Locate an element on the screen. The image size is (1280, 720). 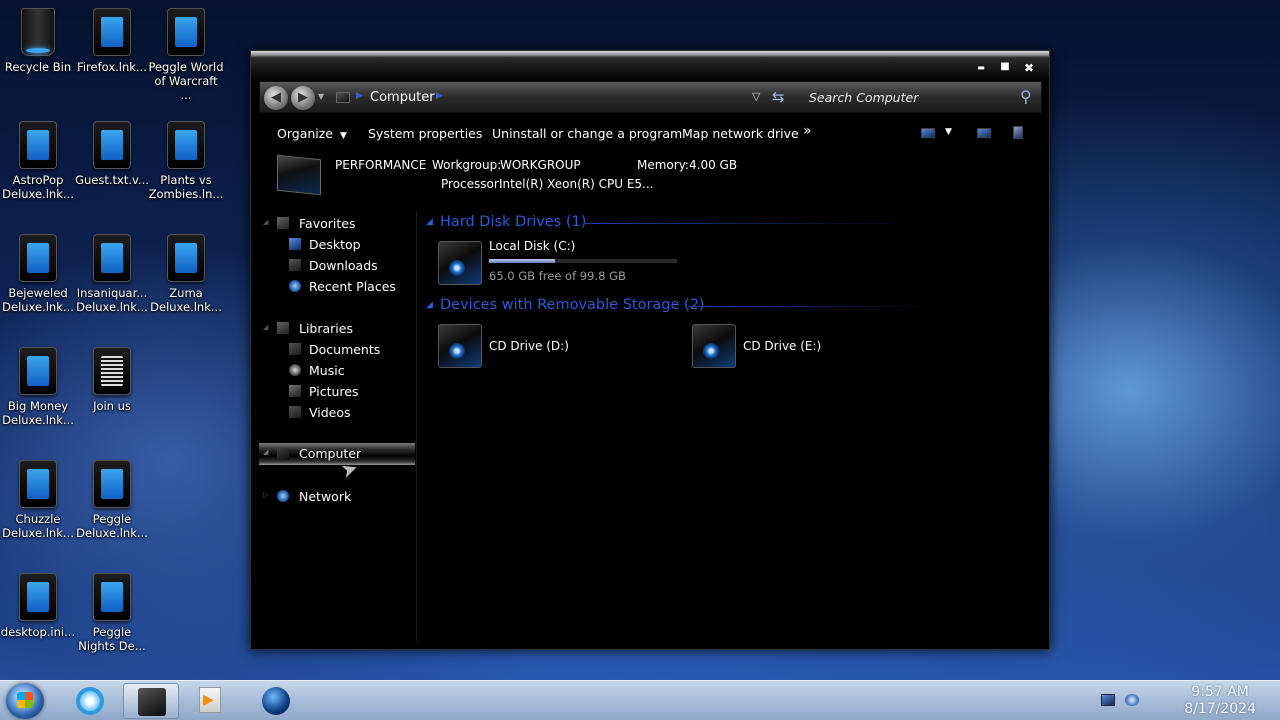
forward-button: ▶ is located at coordinates (303, 98).